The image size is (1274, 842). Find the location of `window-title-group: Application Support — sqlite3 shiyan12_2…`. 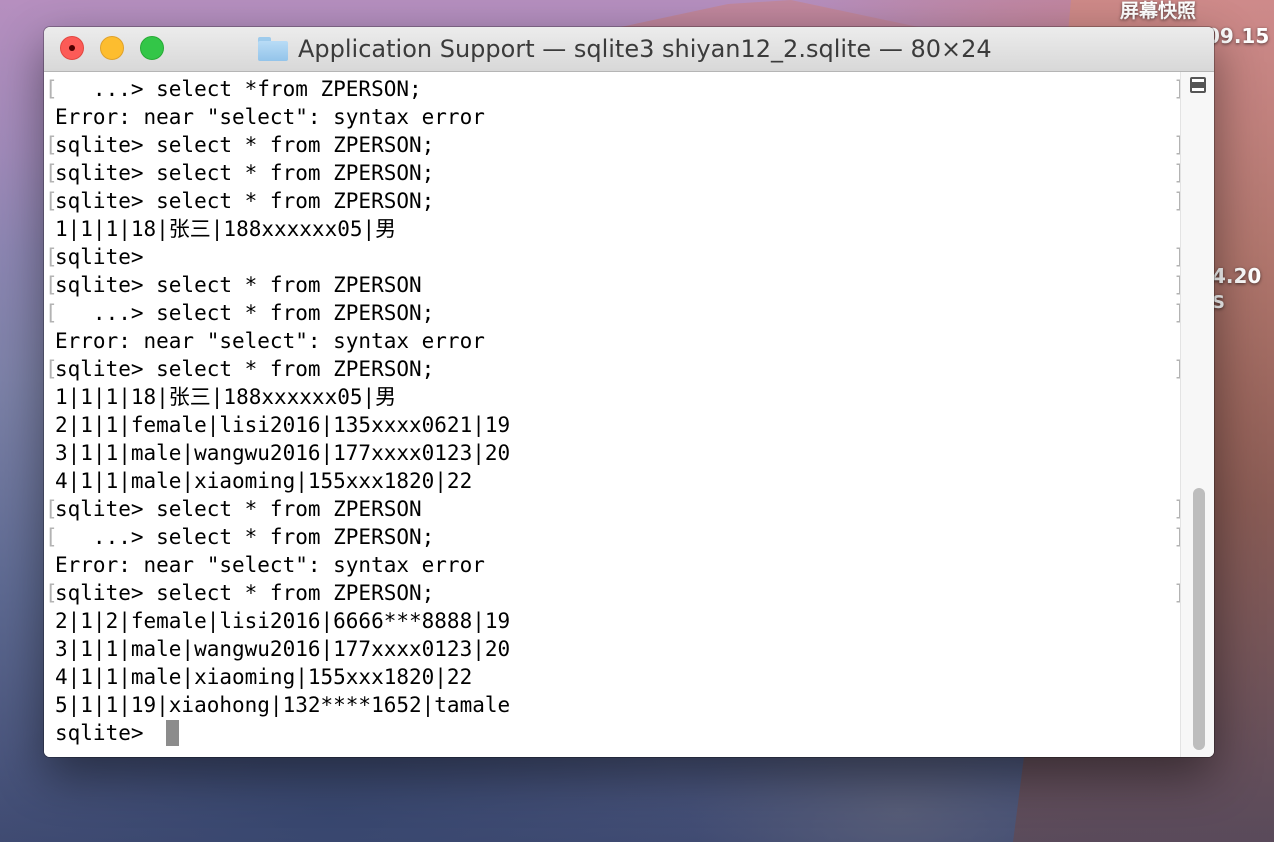

window-title-group: Application Support — sqlite3 shiyan12_2… is located at coordinates (625, 49).